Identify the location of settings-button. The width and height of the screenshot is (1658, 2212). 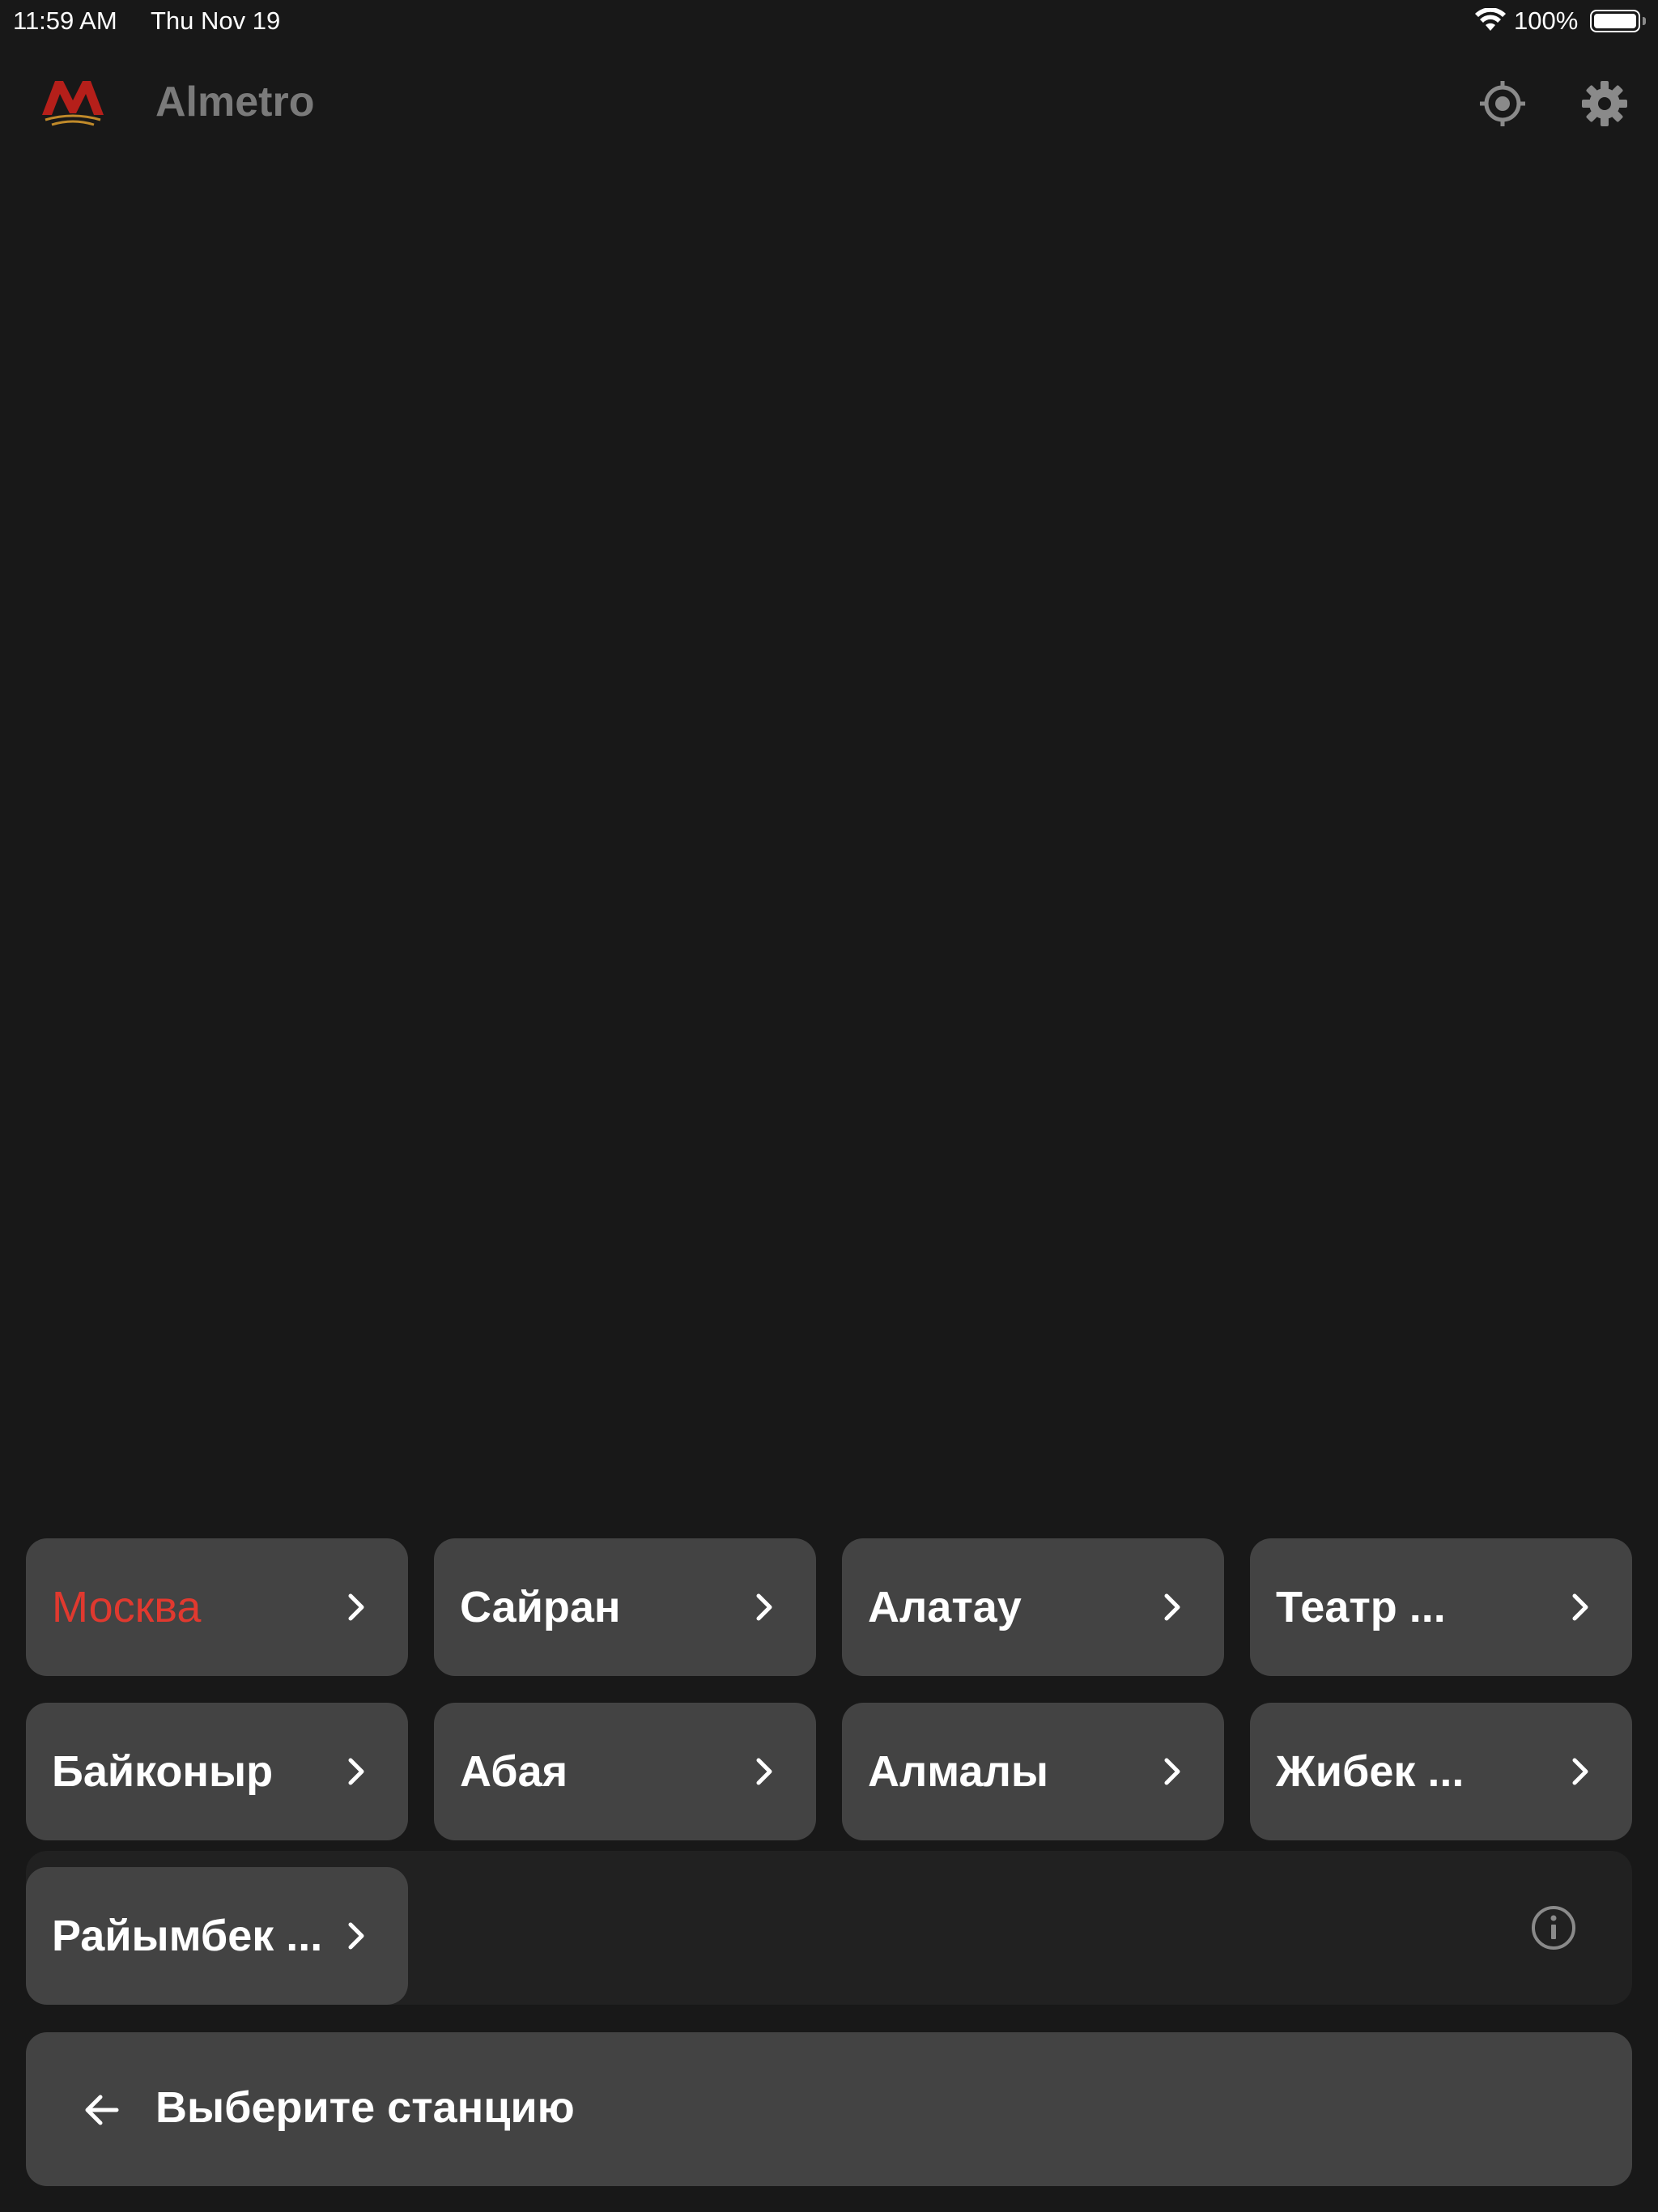
(1604, 104).